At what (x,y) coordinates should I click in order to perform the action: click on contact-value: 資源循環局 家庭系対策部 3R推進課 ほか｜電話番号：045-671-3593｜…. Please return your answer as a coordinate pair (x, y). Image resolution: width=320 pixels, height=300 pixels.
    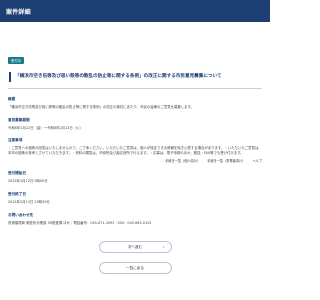
    Looking at the image, I should click on (80, 222).